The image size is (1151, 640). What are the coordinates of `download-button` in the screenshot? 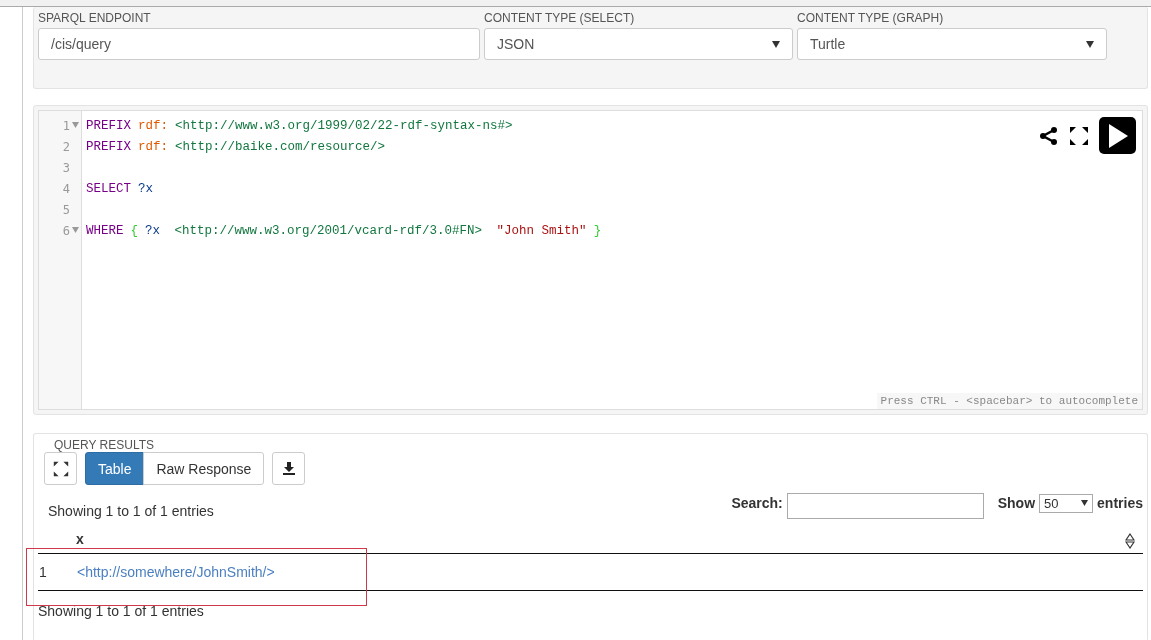 It's located at (289, 468).